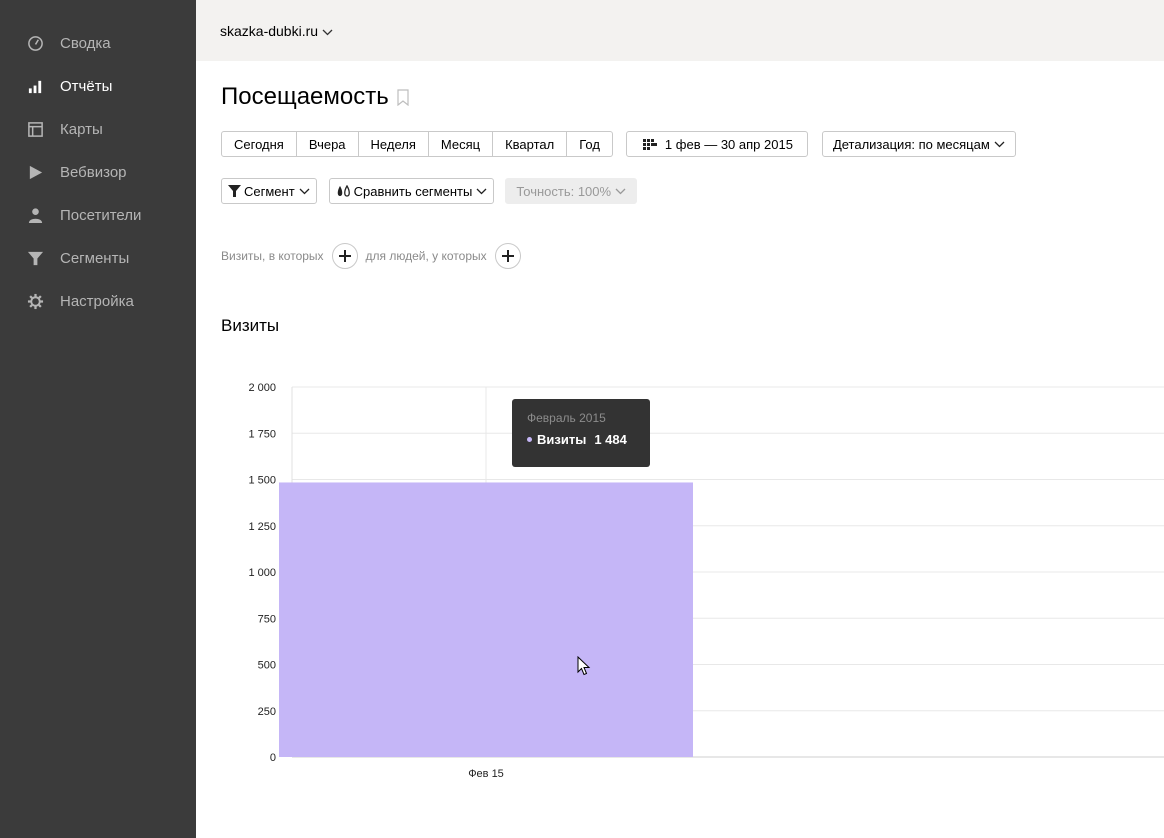  What do you see at coordinates (393, 144) in the screenshot?
I see `period-week-button: Неделя` at bounding box center [393, 144].